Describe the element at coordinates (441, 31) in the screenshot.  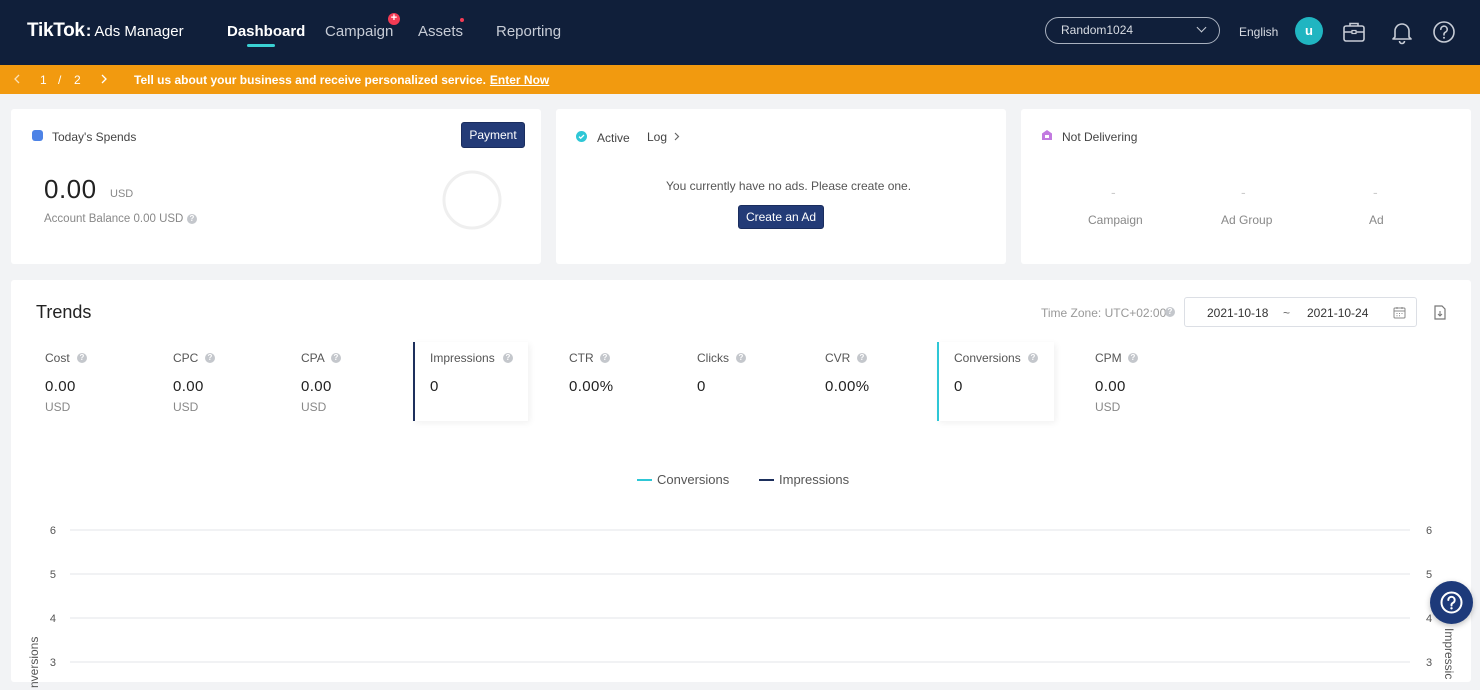
I see `tab-assets-label: Assets` at that location.